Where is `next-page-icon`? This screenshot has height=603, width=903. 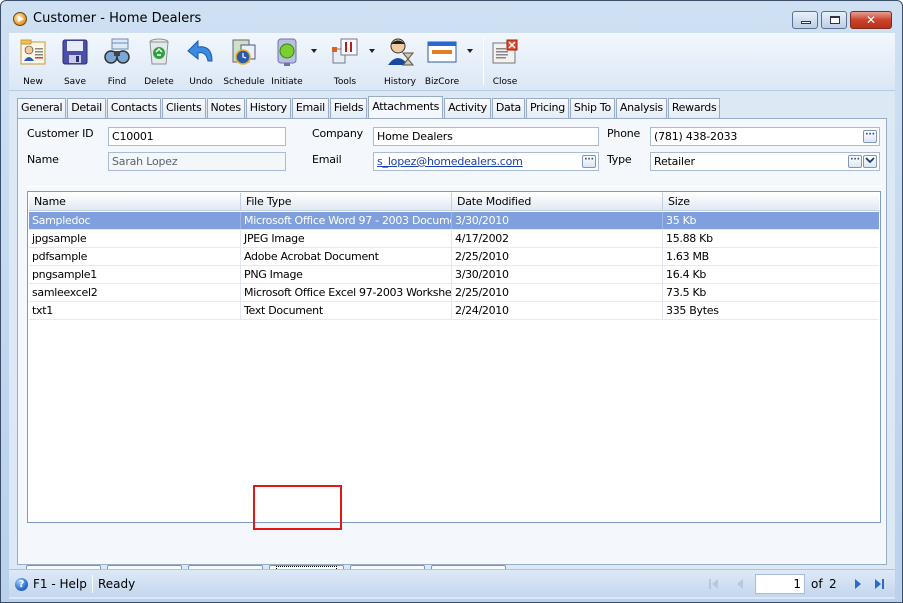 next-page-icon is located at coordinates (858, 584).